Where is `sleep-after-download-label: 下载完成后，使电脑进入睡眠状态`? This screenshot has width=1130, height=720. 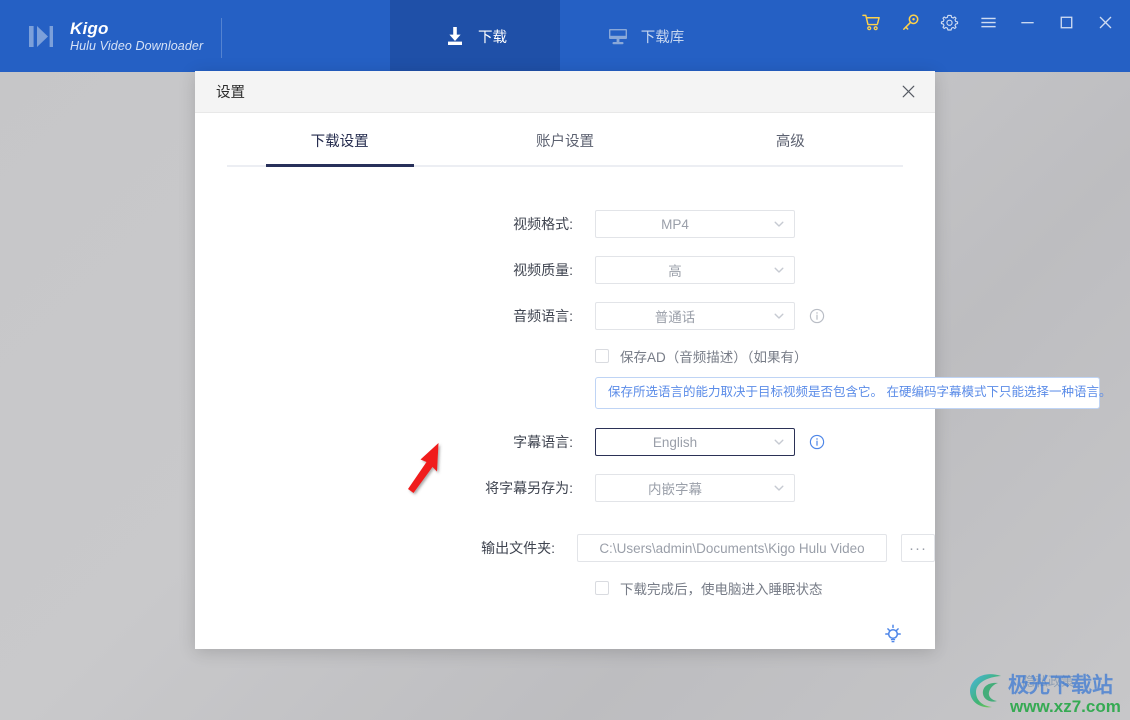 sleep-after-download-label: 下载完成后，使电脑进入睡眠状态 is located at coordinates (721, 588).